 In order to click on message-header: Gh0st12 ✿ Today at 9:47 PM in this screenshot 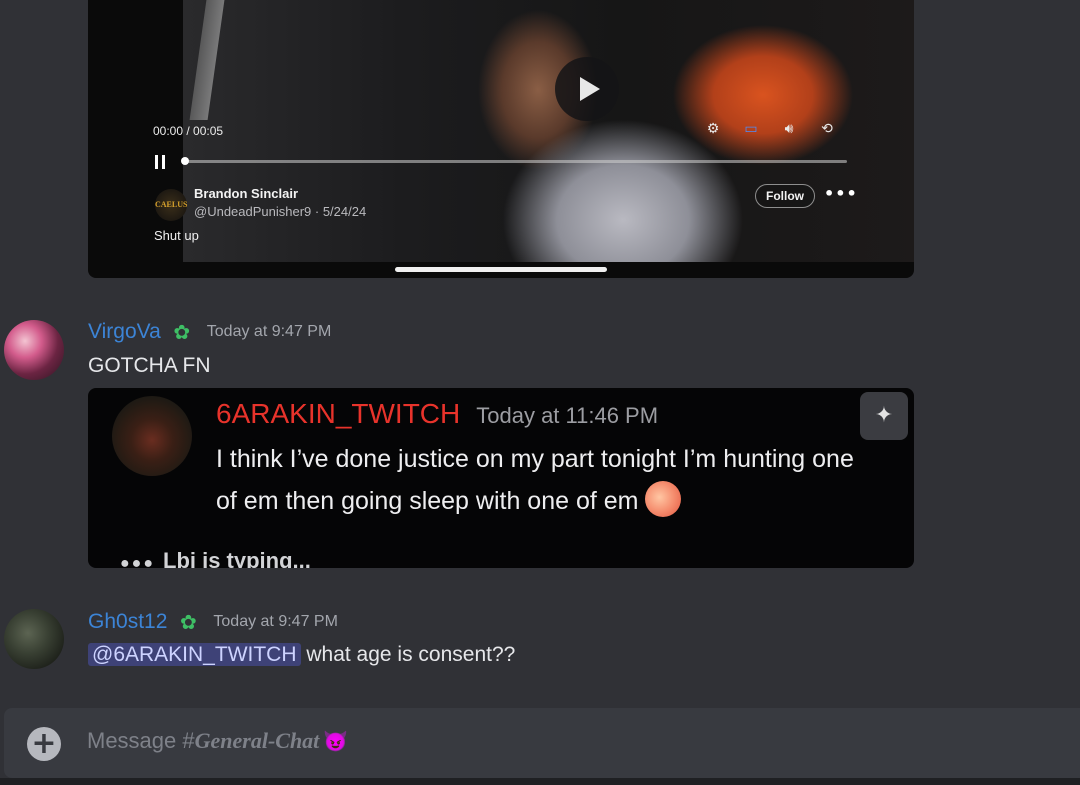, I will do `click(213, 622)`.